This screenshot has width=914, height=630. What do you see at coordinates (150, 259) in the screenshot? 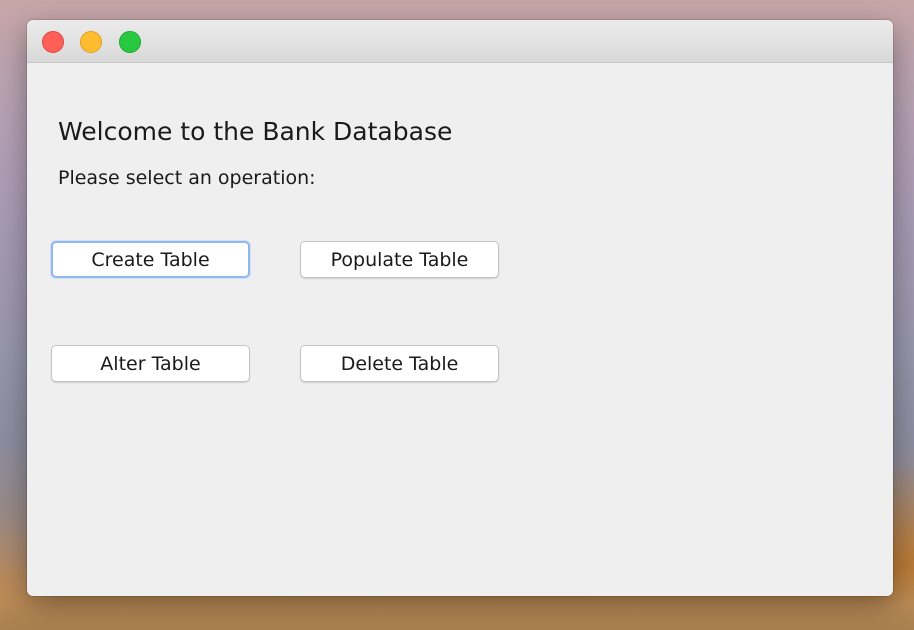
I see `create-table-button: Create Table` at bounding box center [150, 259].